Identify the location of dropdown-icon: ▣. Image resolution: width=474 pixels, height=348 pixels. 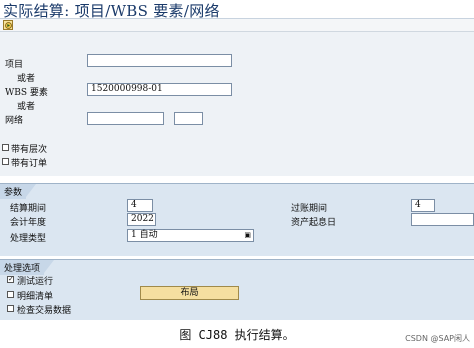
(247, 235).